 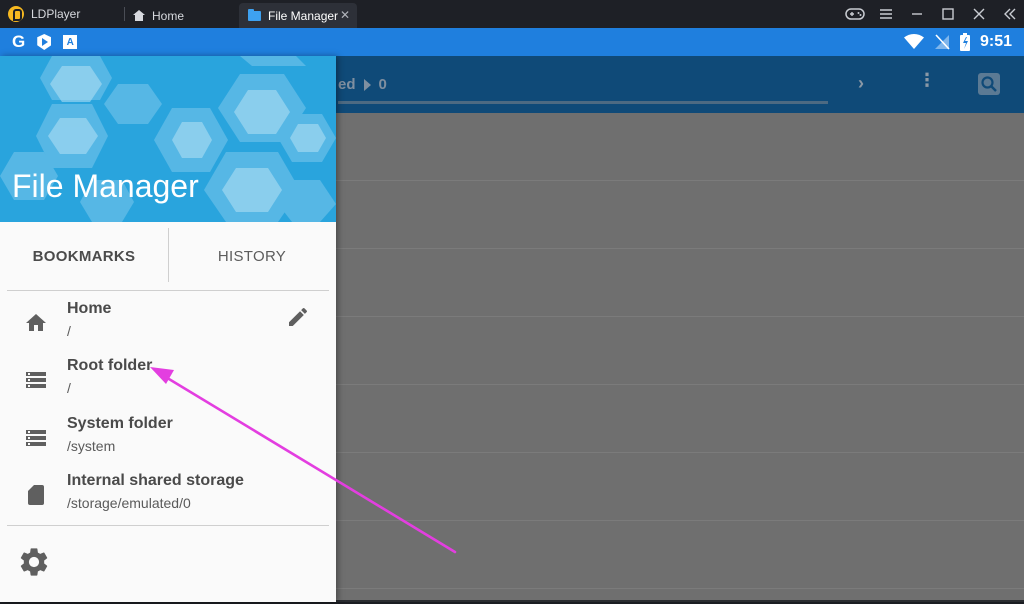 I want to click on google-icon: G, so click(x=19, y=41).